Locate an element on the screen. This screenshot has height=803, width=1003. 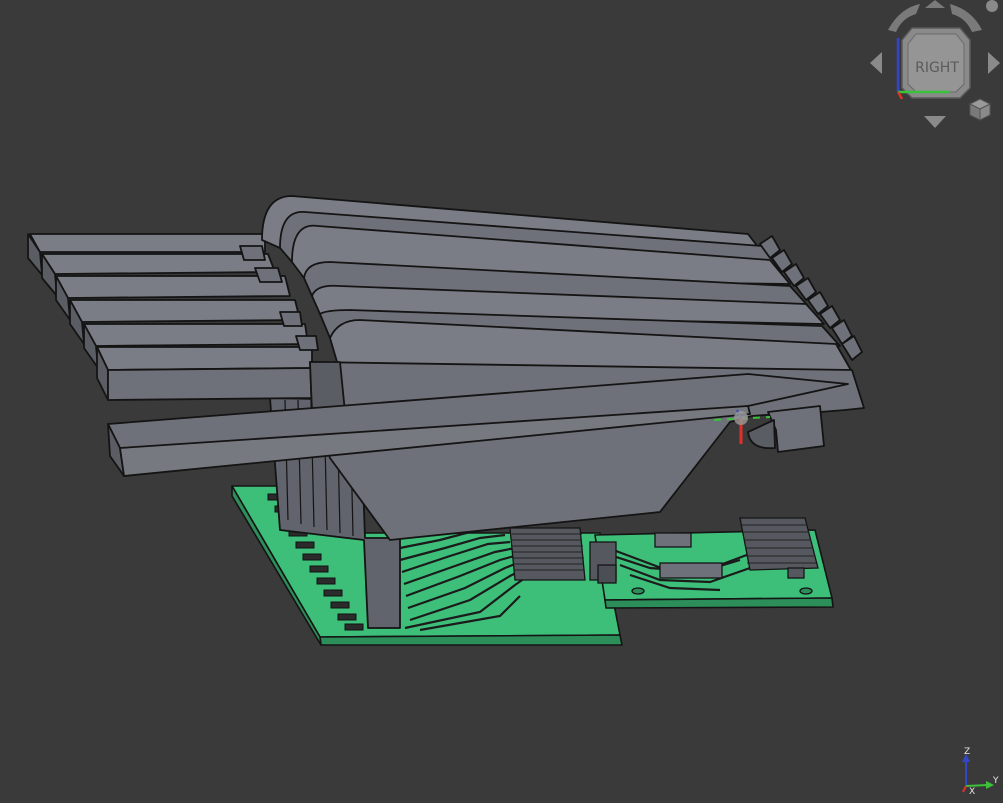
cube-face-label: RIGHT is located at coordinates (937, 68).